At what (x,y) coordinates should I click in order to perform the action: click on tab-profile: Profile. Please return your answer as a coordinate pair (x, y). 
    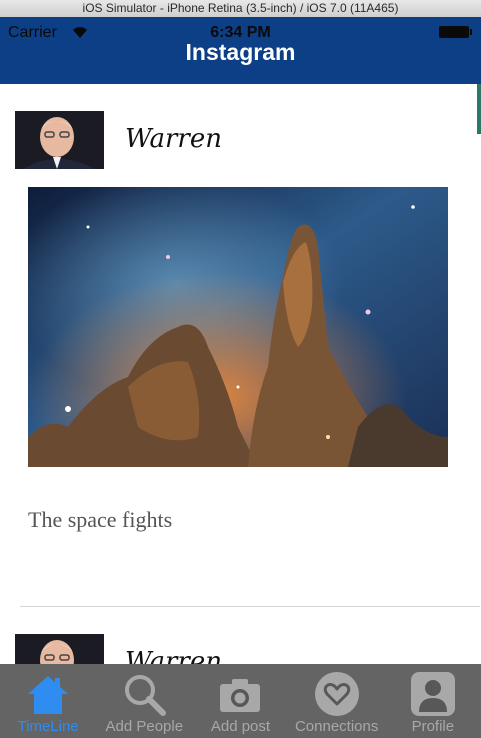
    Looking at the image, I should click on (433, 701).